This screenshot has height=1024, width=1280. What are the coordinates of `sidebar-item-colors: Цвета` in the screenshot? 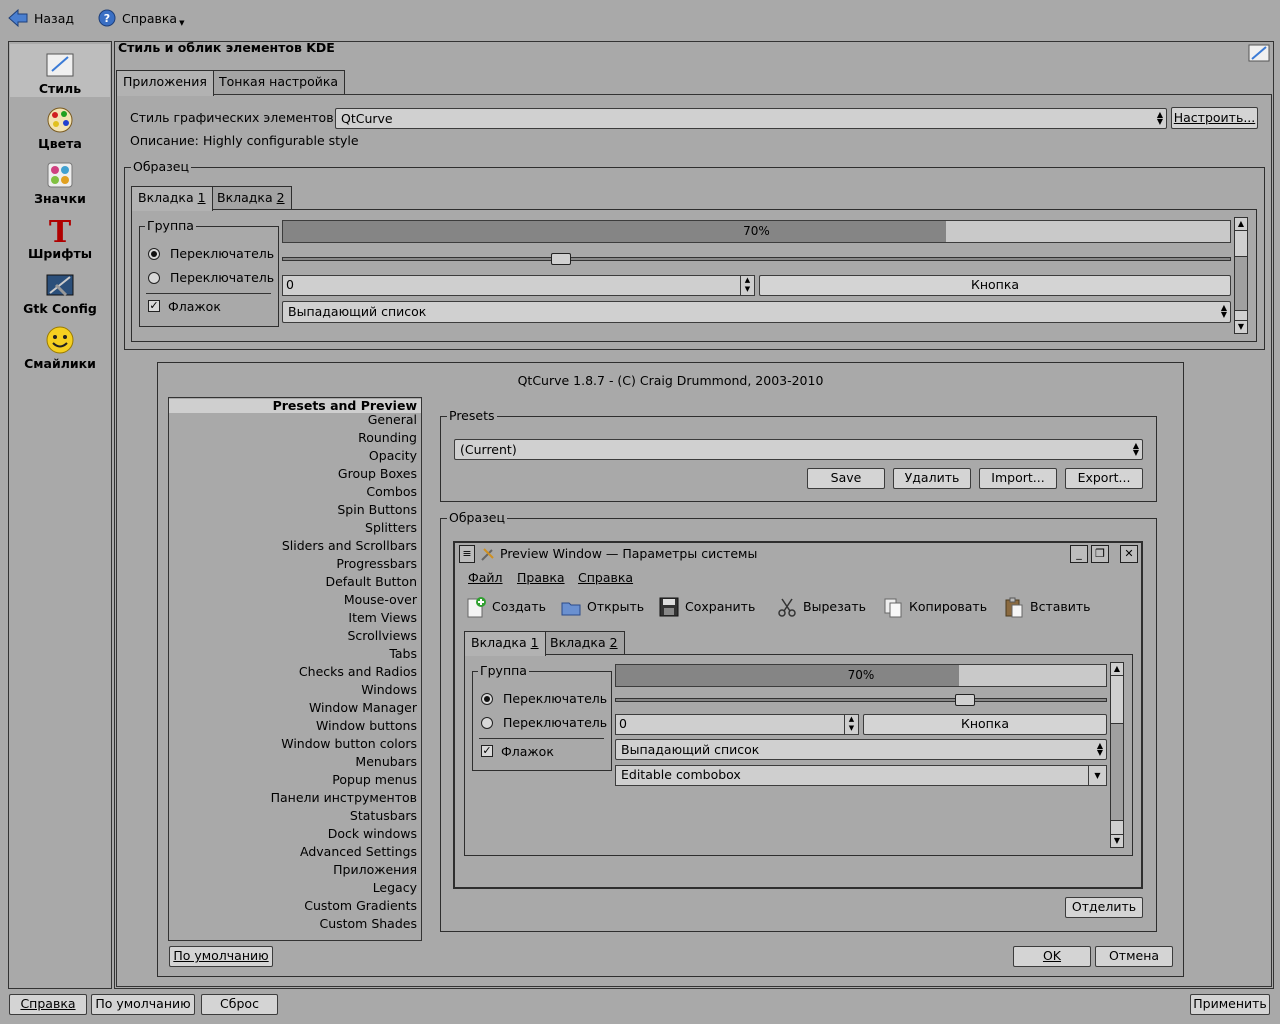 It's located at (60, 125).